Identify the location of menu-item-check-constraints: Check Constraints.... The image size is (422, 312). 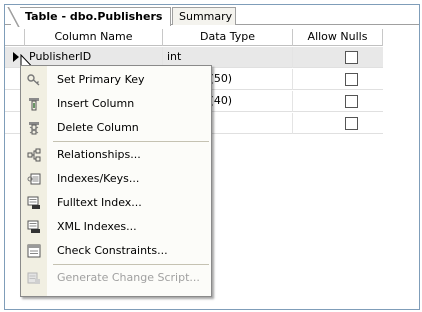
(116, 251).